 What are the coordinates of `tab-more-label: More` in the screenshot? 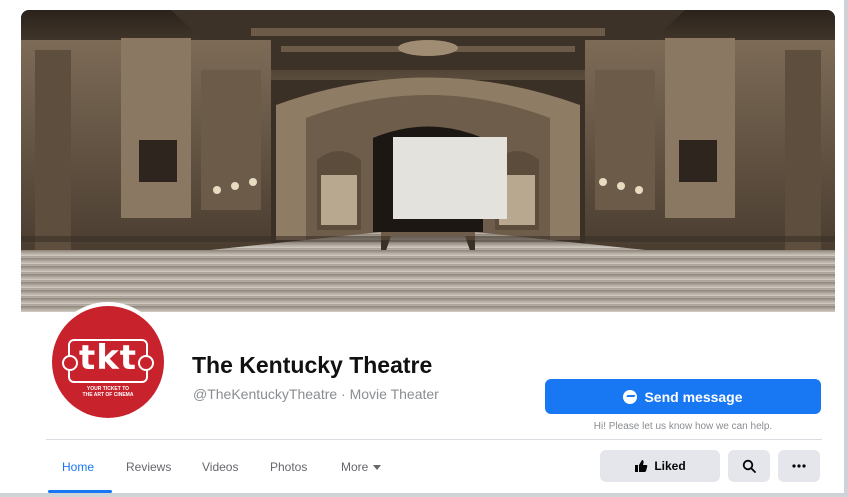 It's located at (355, 467).